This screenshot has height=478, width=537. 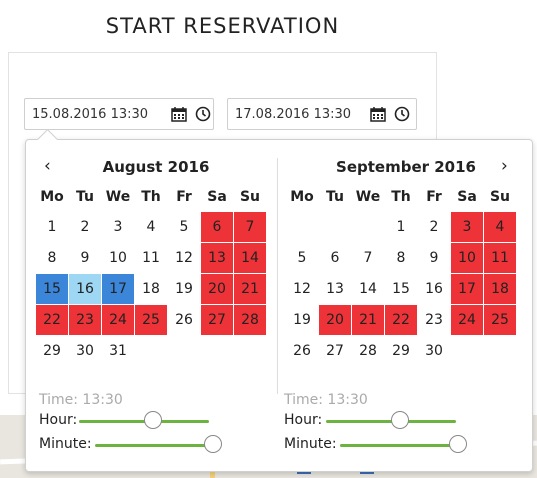 I want to click on weekday-header: We, so click(x=368, y=197).